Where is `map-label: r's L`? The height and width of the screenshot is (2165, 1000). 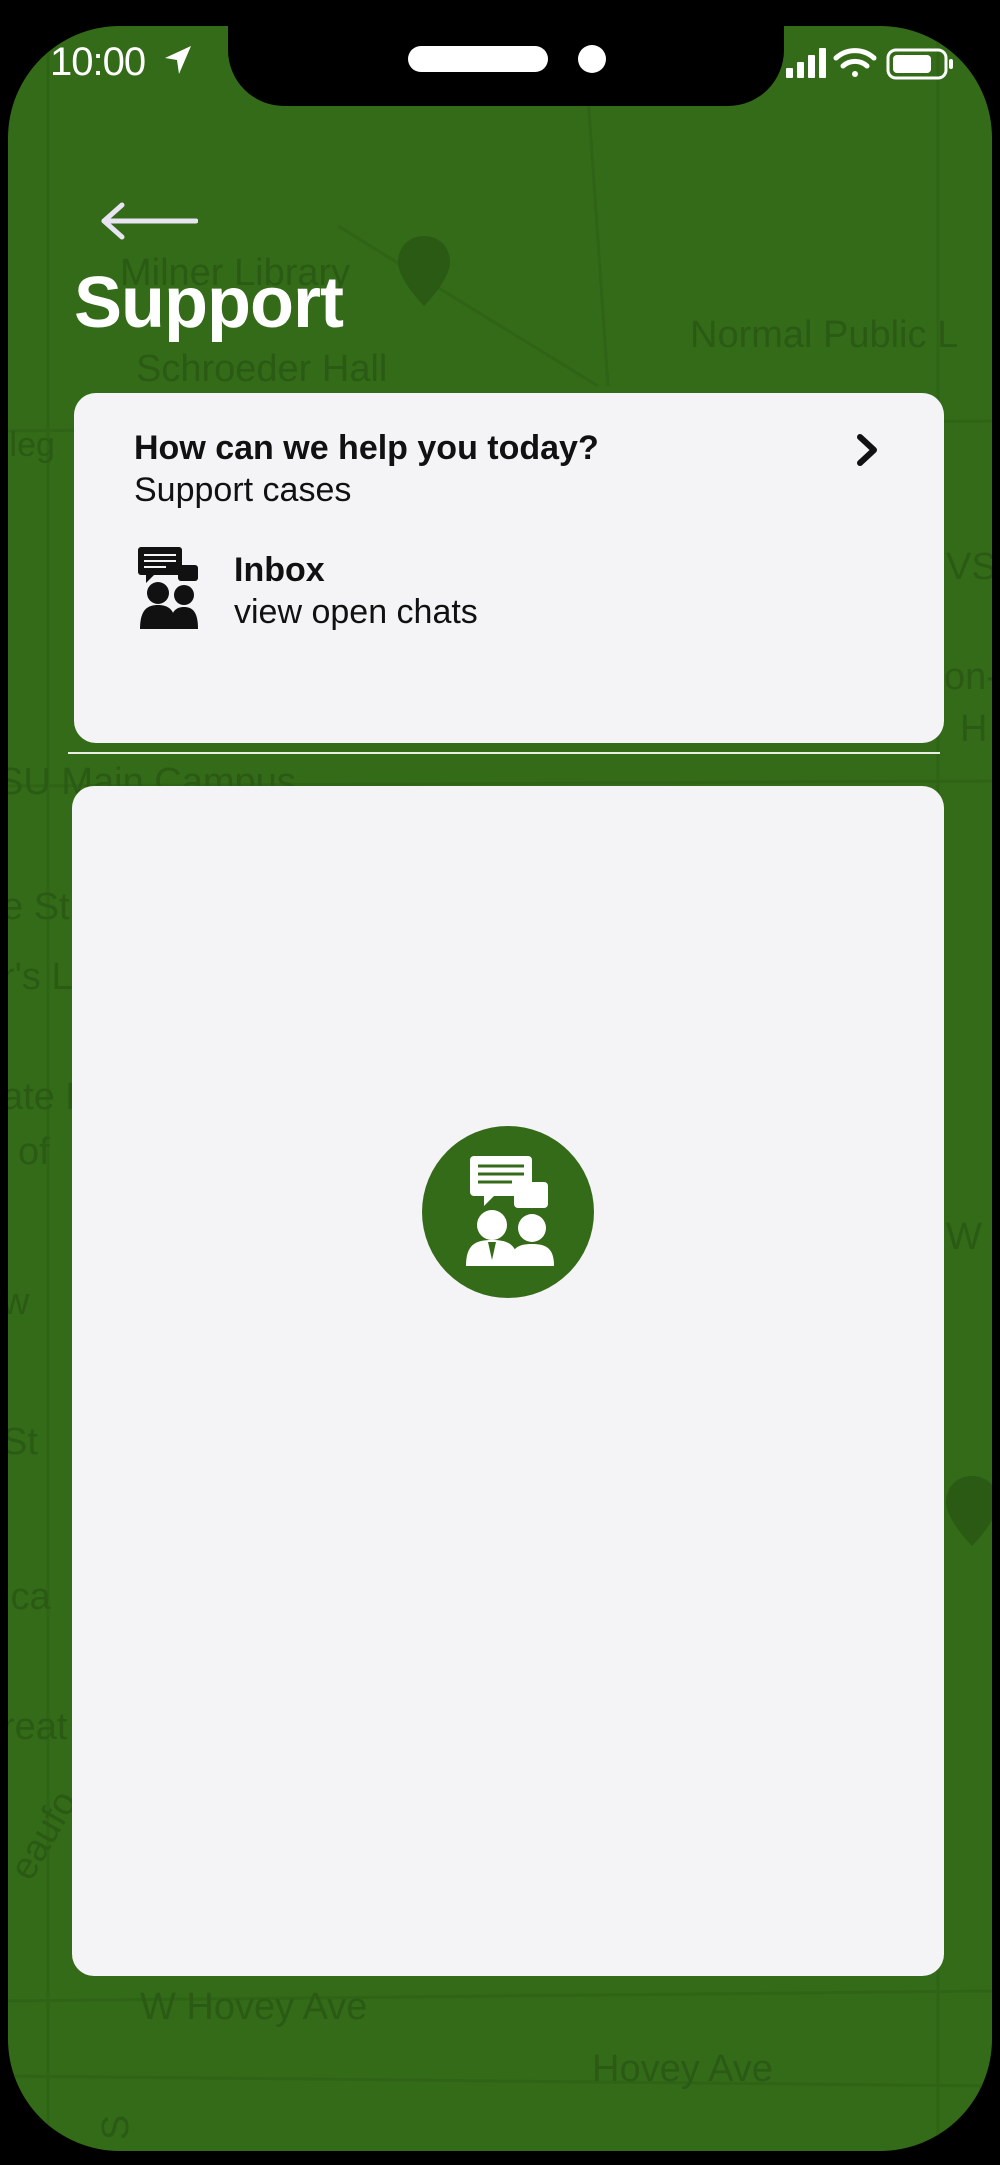
map-label: r's L is located at coordinates (40, 977).